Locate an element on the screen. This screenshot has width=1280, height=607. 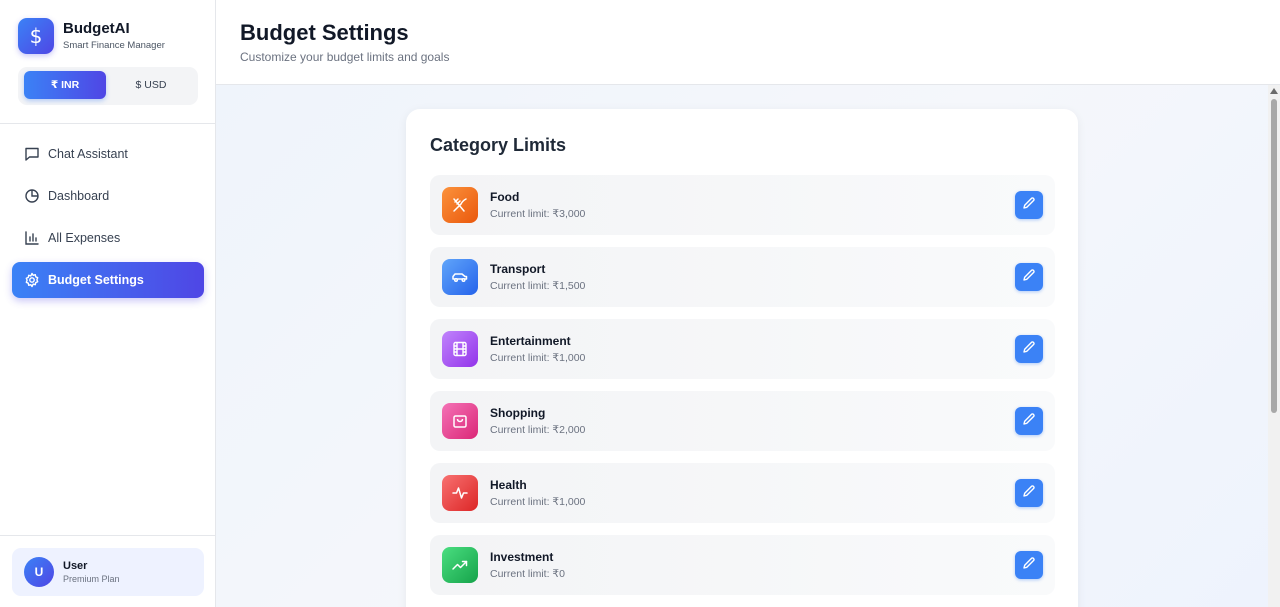
brand: $ BudgetAI Smart Finance Manager is located at coordinates (91, 36).